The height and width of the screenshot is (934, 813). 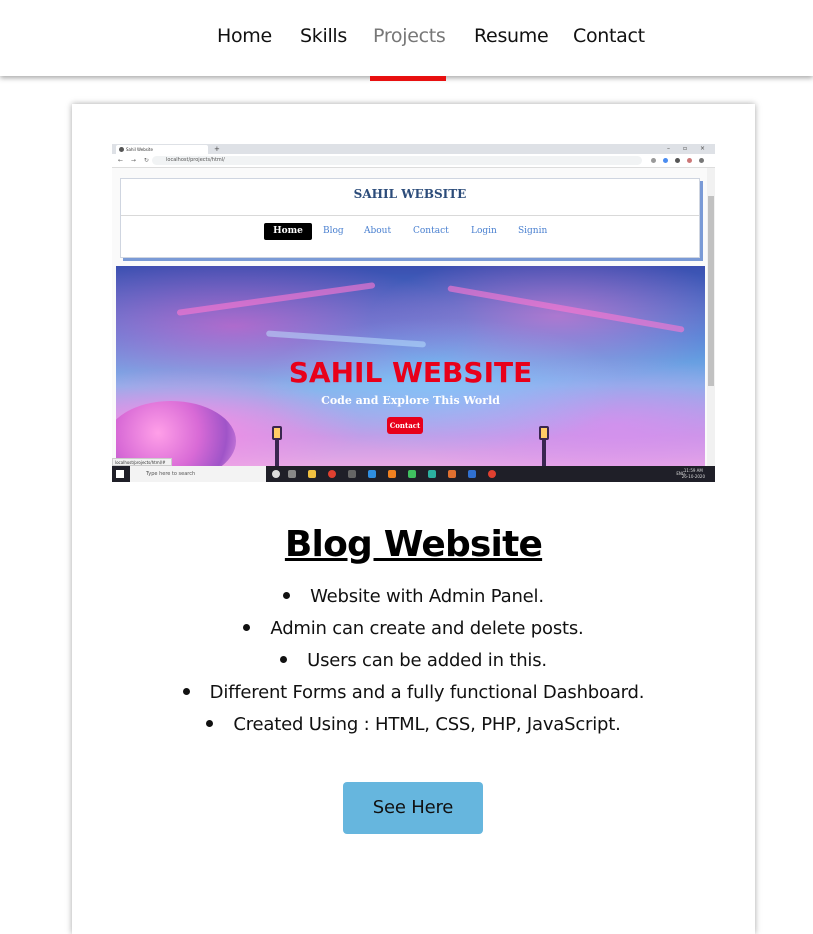 What do you see at coordinates (198, 474) in the screenshot?
I see `taskbar-search: Type here to search` at bounding box center [198, 474].